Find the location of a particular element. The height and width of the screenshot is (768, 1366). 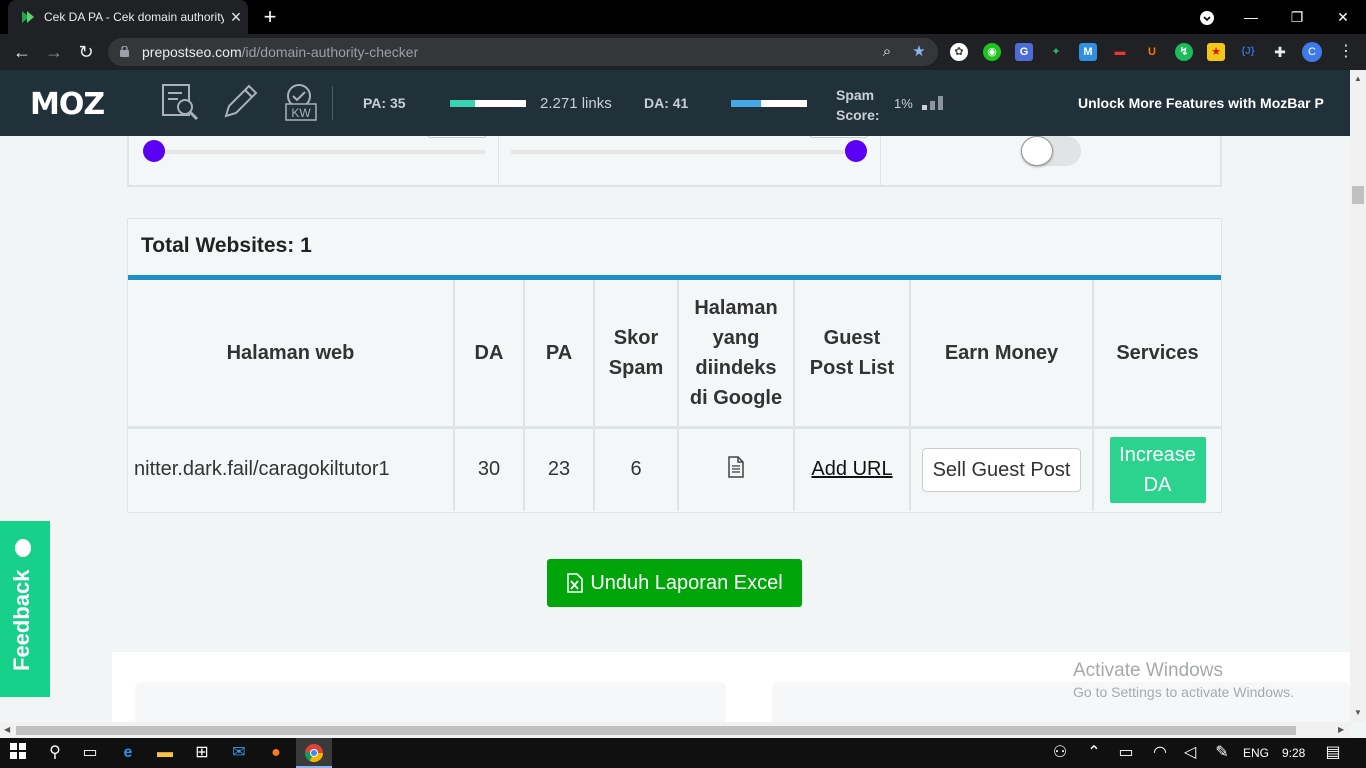

keyword-tool-icon: KW is located at coordinates (302, 102).